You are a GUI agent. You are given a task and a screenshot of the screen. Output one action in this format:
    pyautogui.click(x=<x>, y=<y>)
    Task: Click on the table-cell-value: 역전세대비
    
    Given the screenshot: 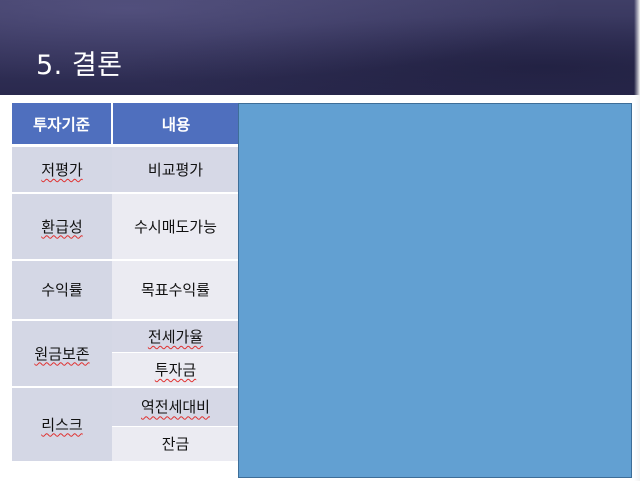 What is the action you would take?
    pyautogui.click(x=175, y=406)
    